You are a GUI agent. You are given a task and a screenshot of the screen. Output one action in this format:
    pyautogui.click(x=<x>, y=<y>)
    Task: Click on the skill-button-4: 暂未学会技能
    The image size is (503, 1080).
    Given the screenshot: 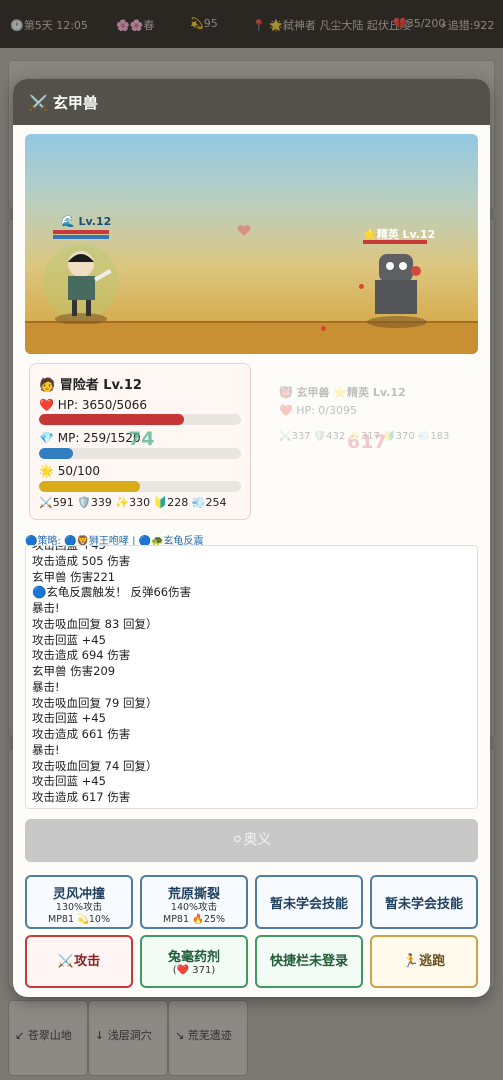 What is the action you would take?
    pyautogui.click(x=424, y=902)
    